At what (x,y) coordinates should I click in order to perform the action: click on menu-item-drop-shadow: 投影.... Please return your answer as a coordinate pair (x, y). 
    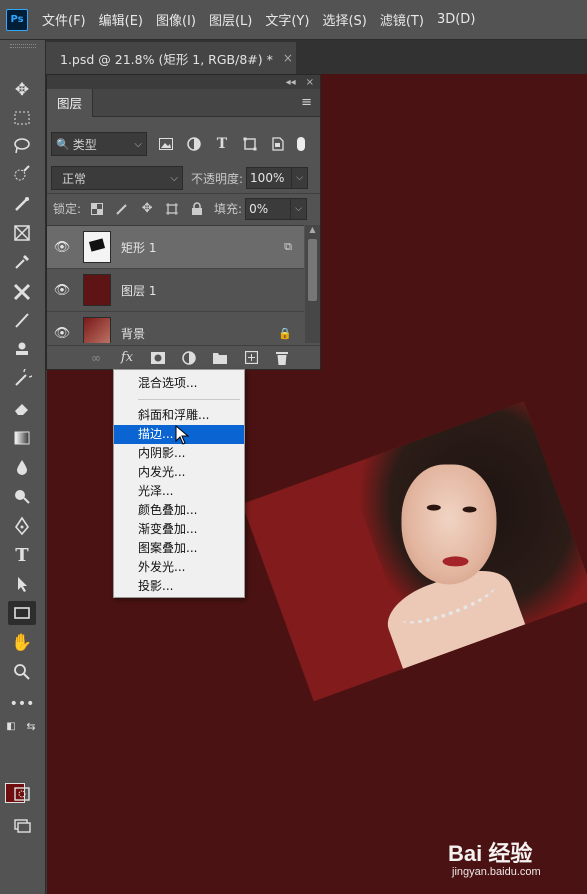
    Looking at the image, I should click on (179, 586).